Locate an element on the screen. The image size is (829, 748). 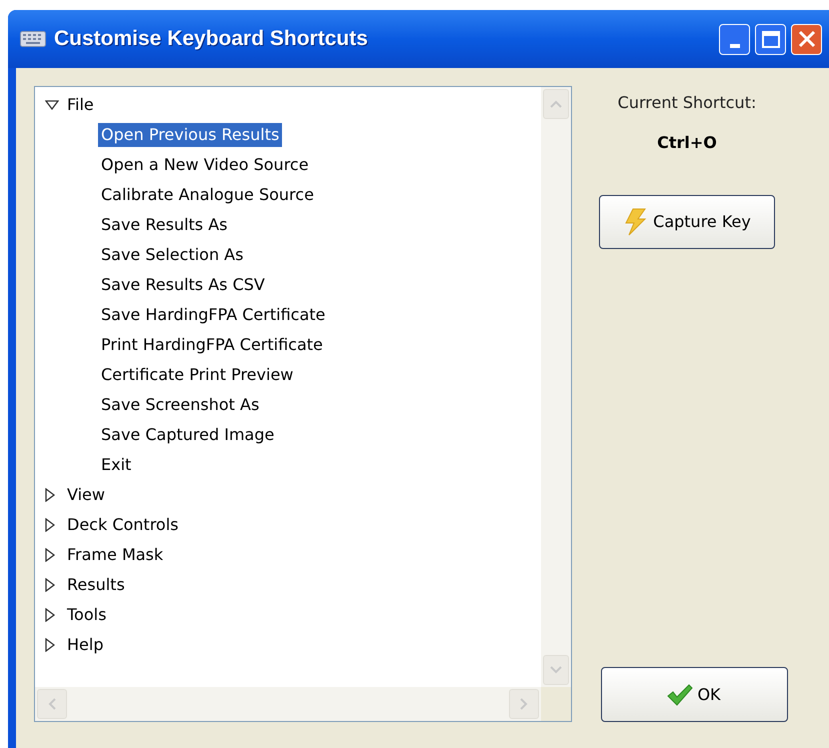
tree-category: Tools is located at coordinates (86, 615).